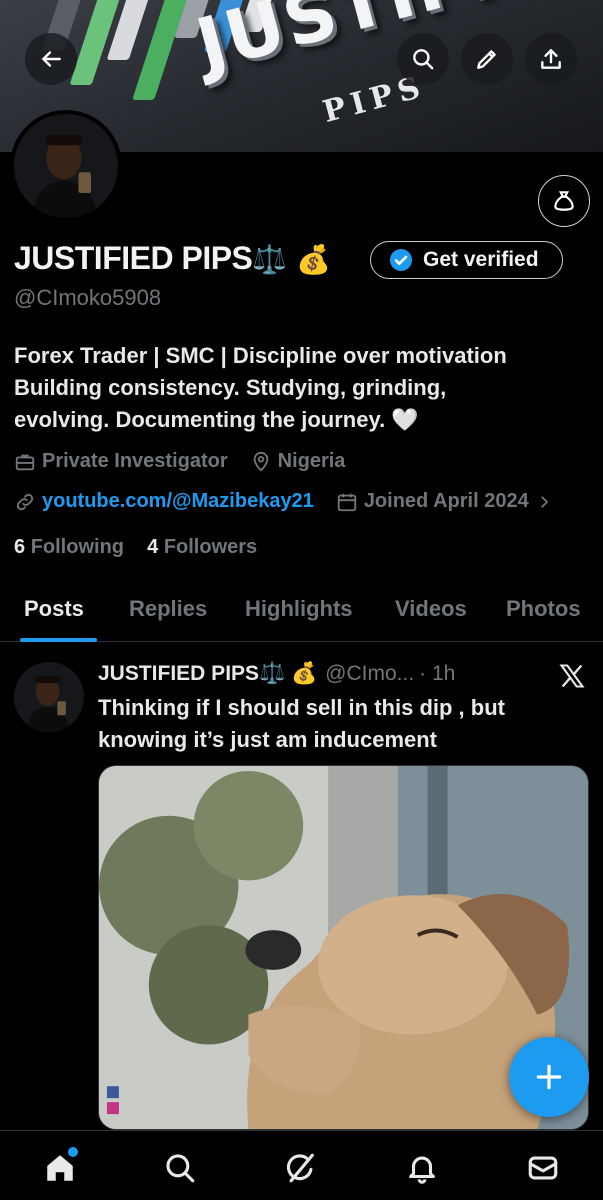  Describe the element at coordinates (135, 461) in the screenshot. I see `profile-category: Private Investigator` at that location.